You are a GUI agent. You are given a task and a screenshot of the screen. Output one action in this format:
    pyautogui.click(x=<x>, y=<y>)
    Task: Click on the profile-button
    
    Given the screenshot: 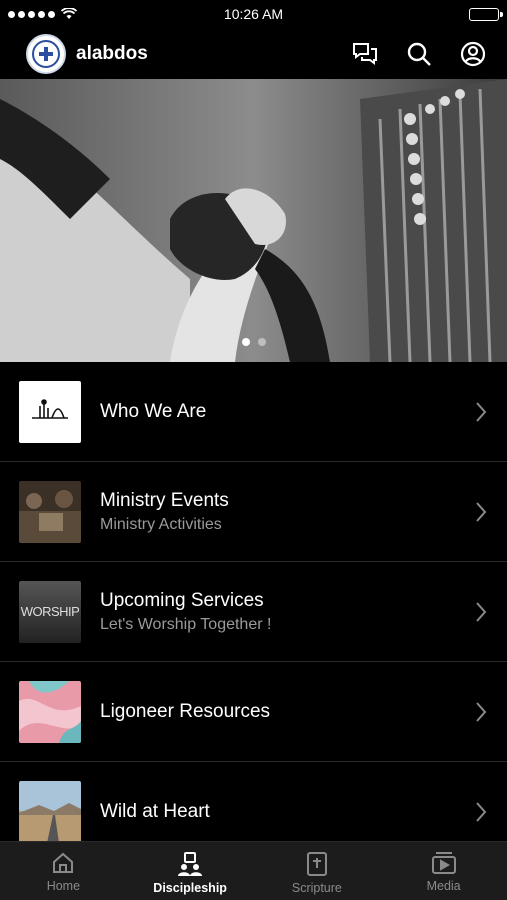 What is the action you would take?
    pyautogui.click(x=473, y=54)
    